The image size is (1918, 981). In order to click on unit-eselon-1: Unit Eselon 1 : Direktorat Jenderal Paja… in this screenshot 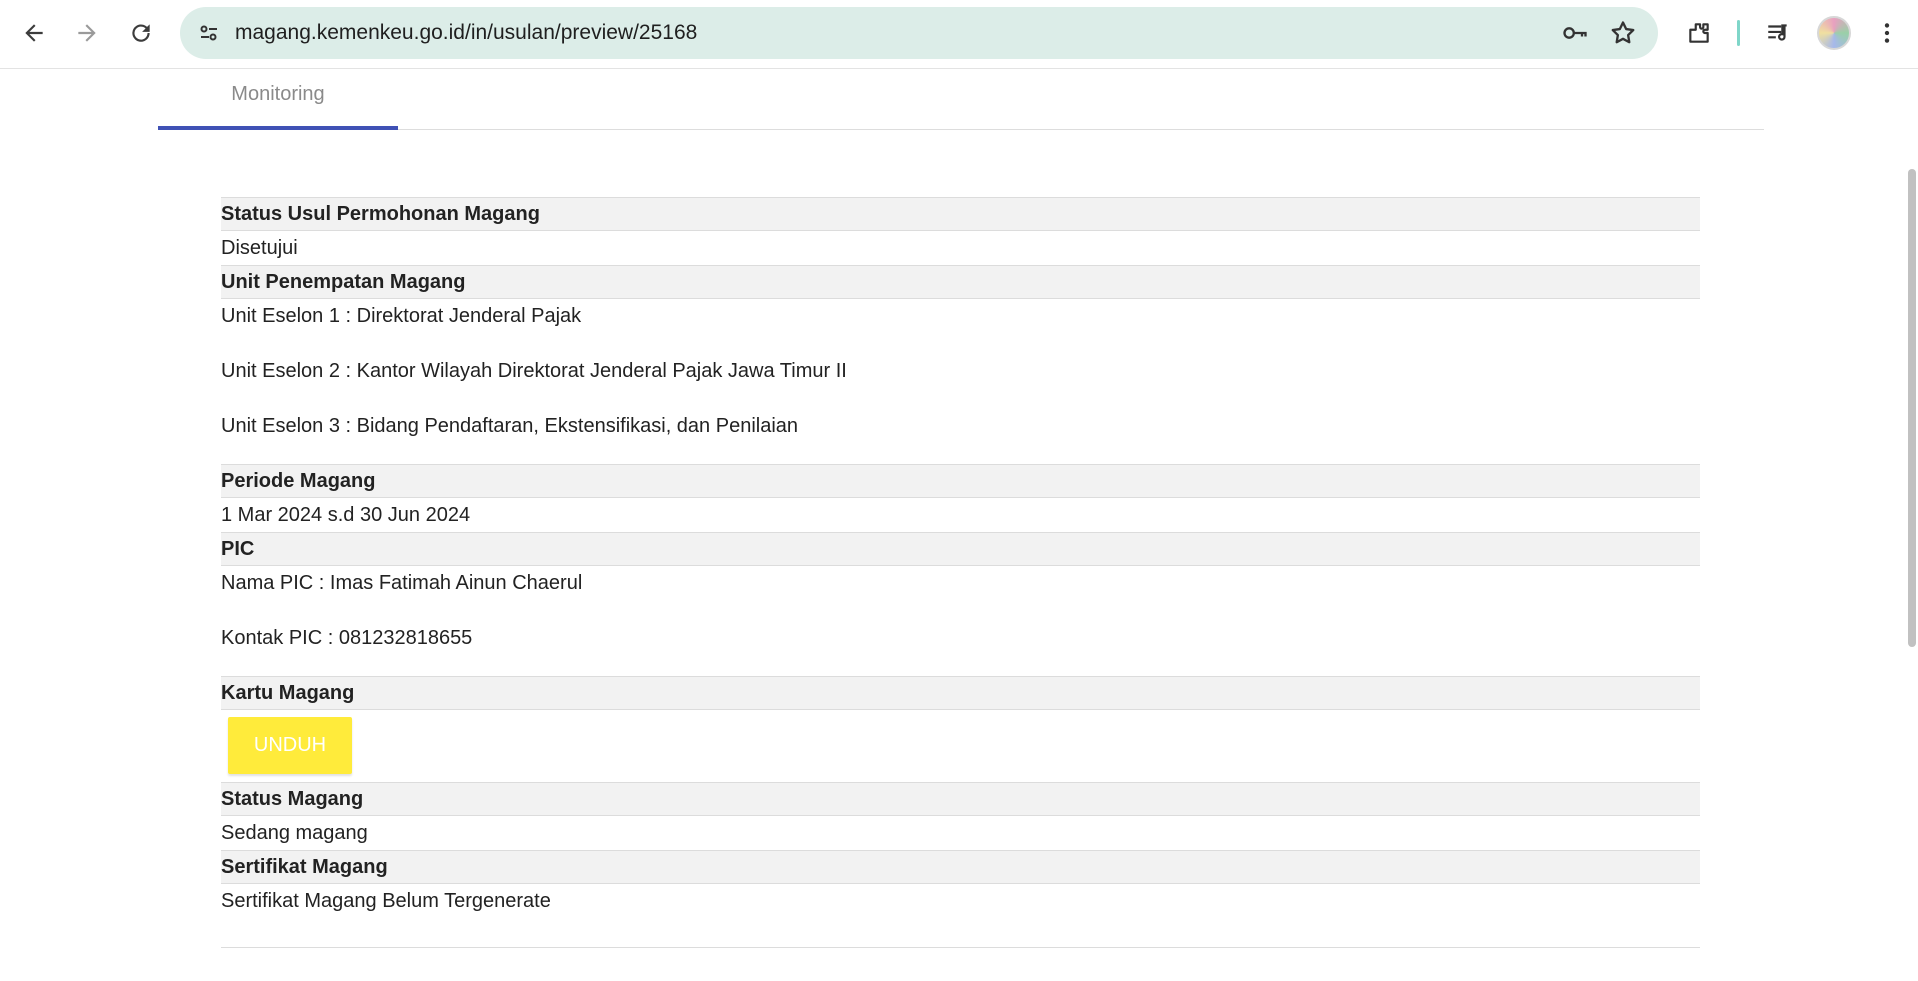, I will do `click(401, 316)`.